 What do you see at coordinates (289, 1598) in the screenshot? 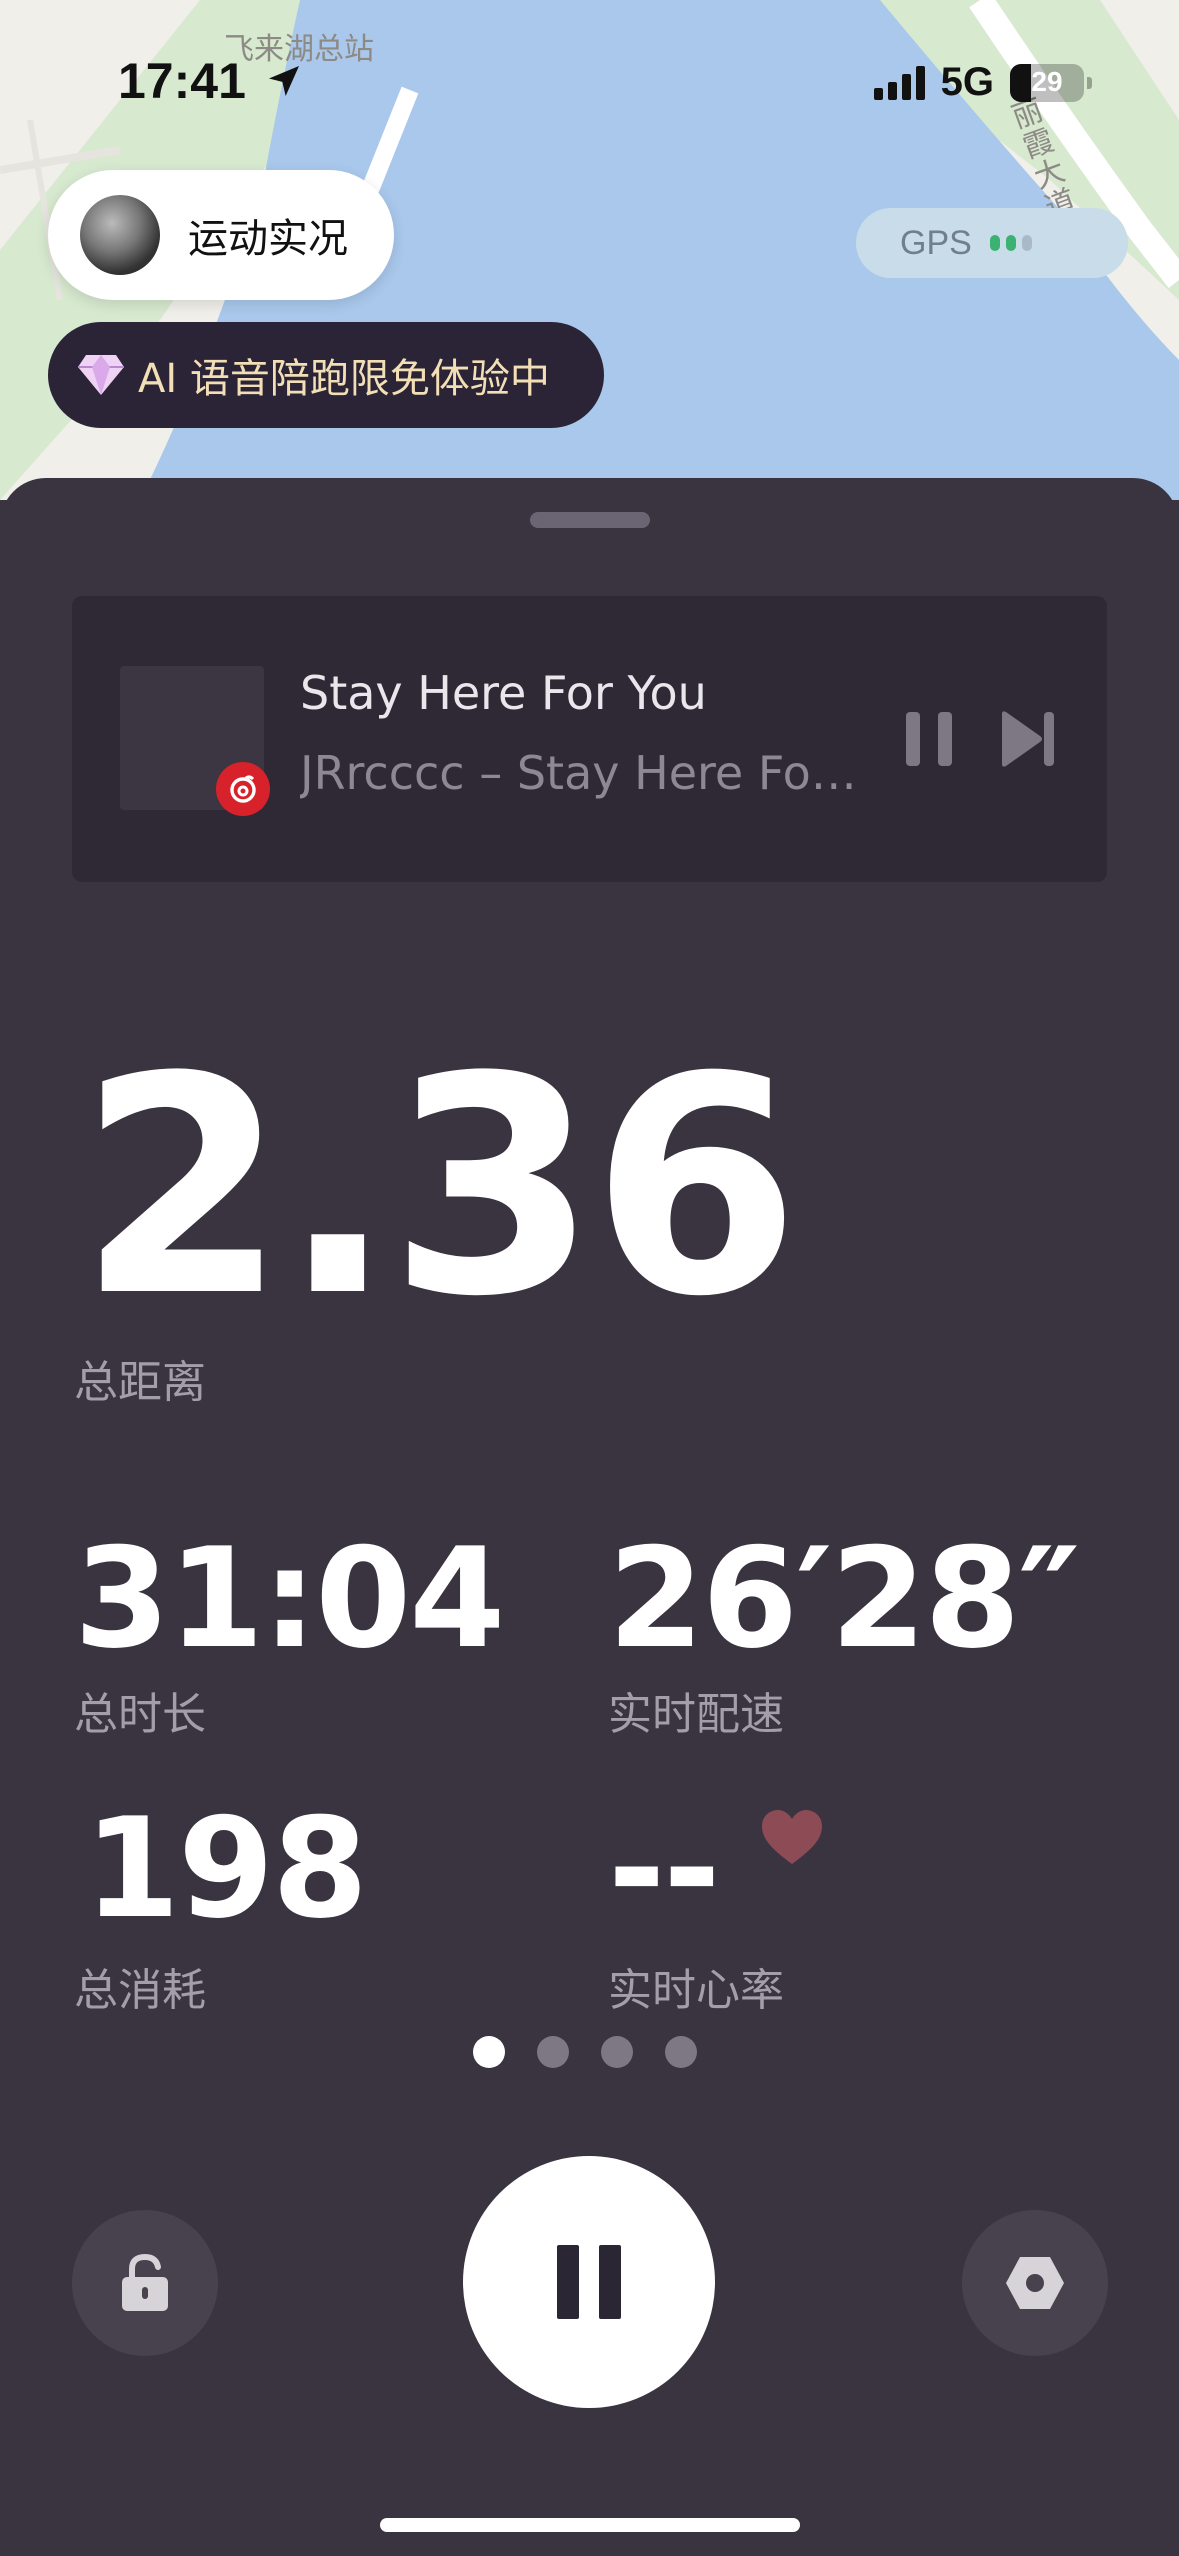
I see `duration-value: 31:04` at bounding box center [289, 1598].